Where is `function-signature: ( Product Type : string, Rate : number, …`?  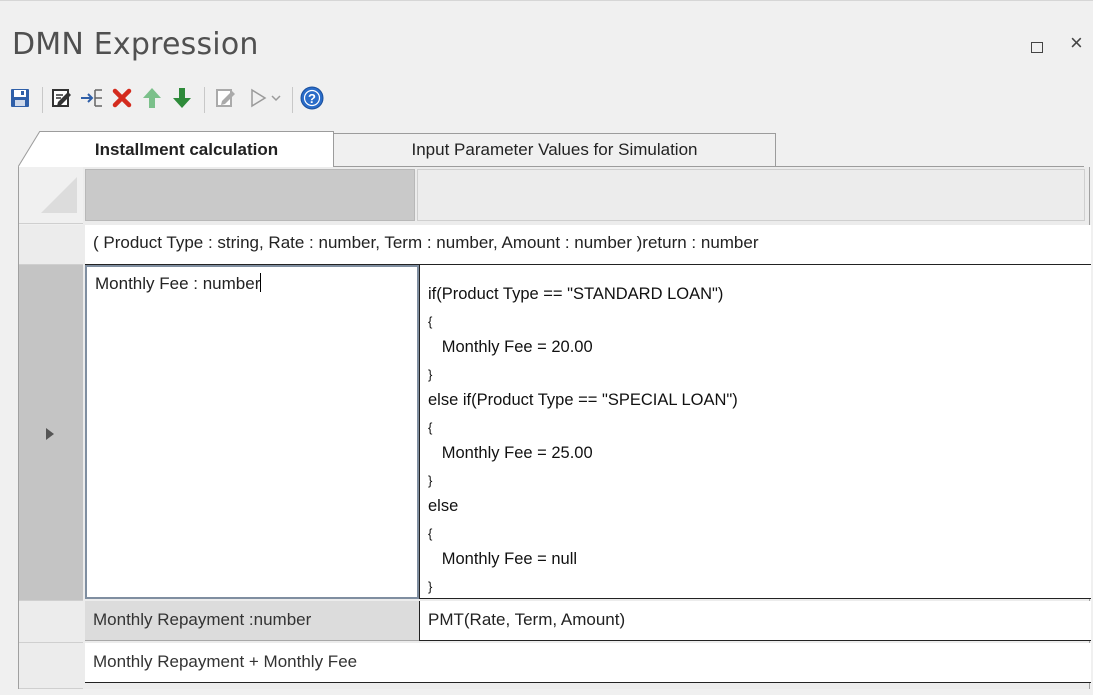
function-signature: ( Product Type : string, Rate : number, … is located at coordinates (588, 245).